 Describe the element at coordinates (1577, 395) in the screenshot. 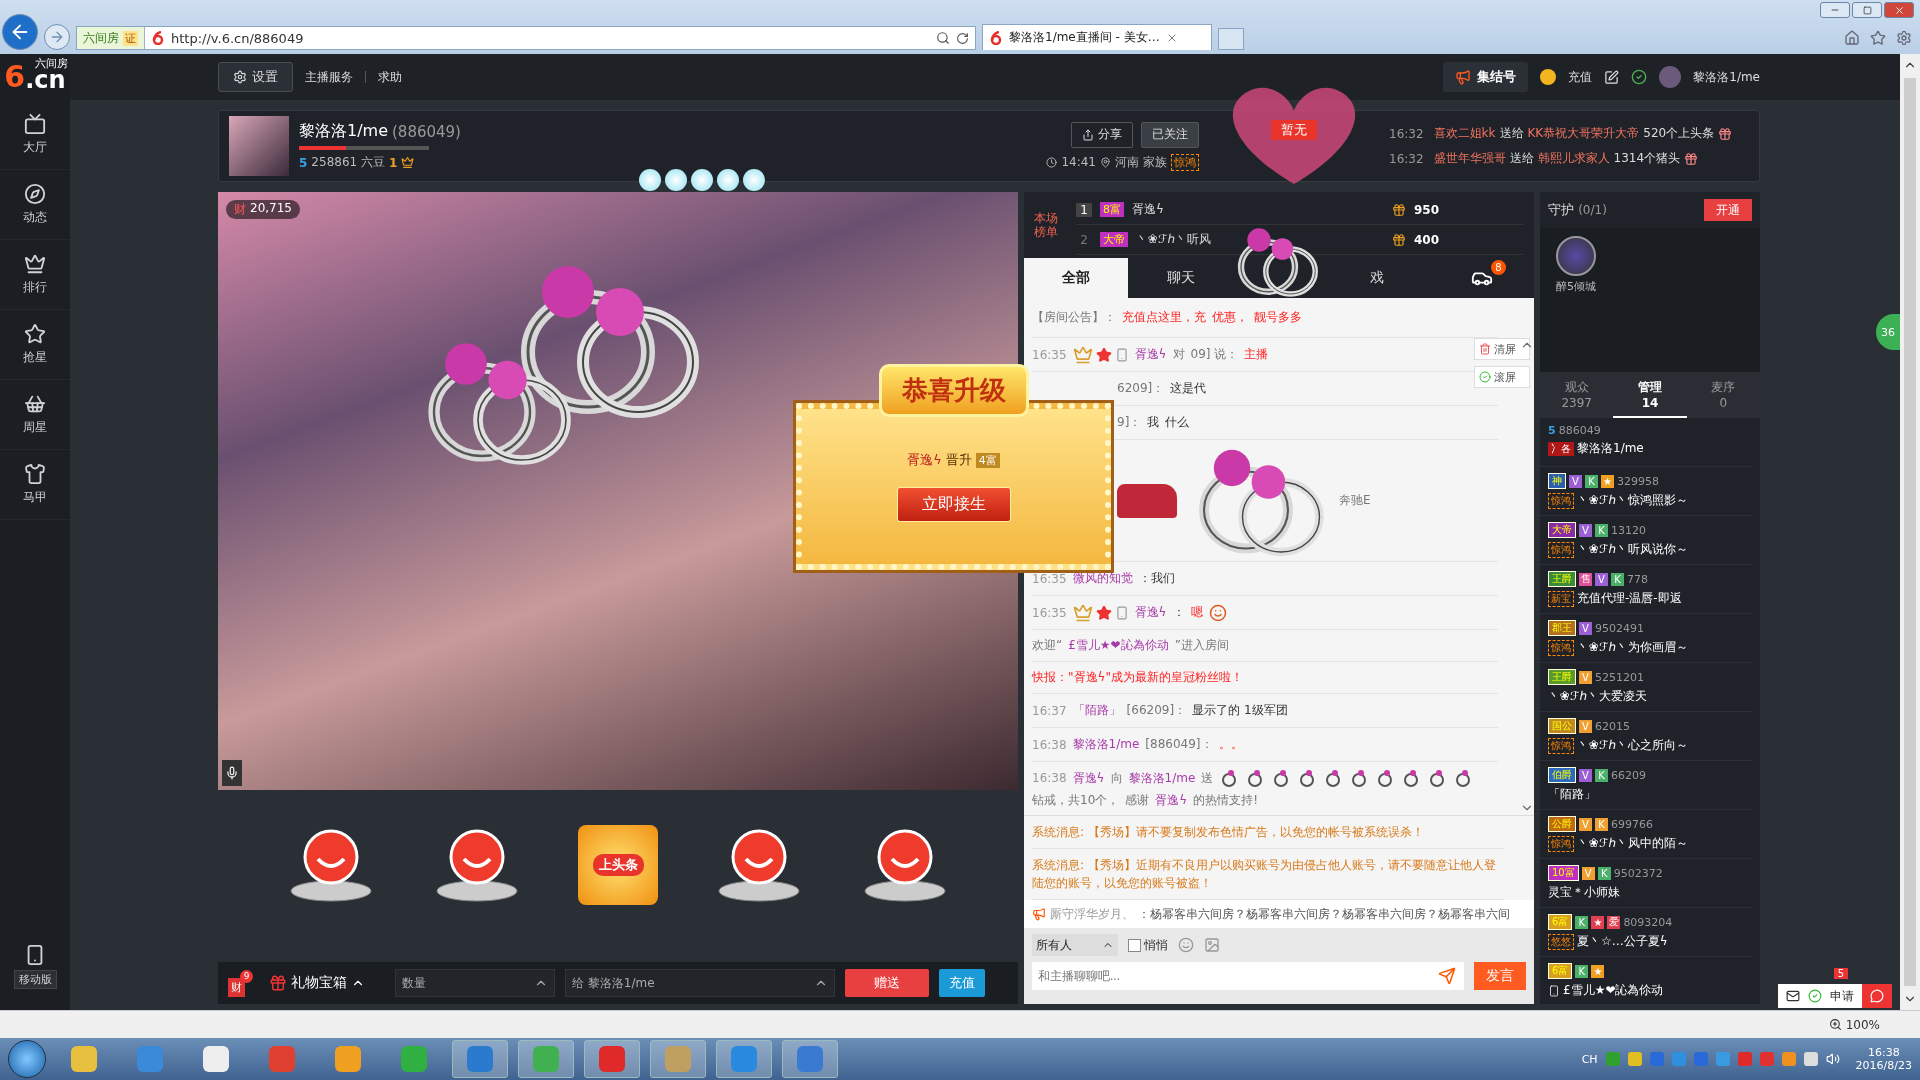

I see `user-tab: 观众 2397` at that location.